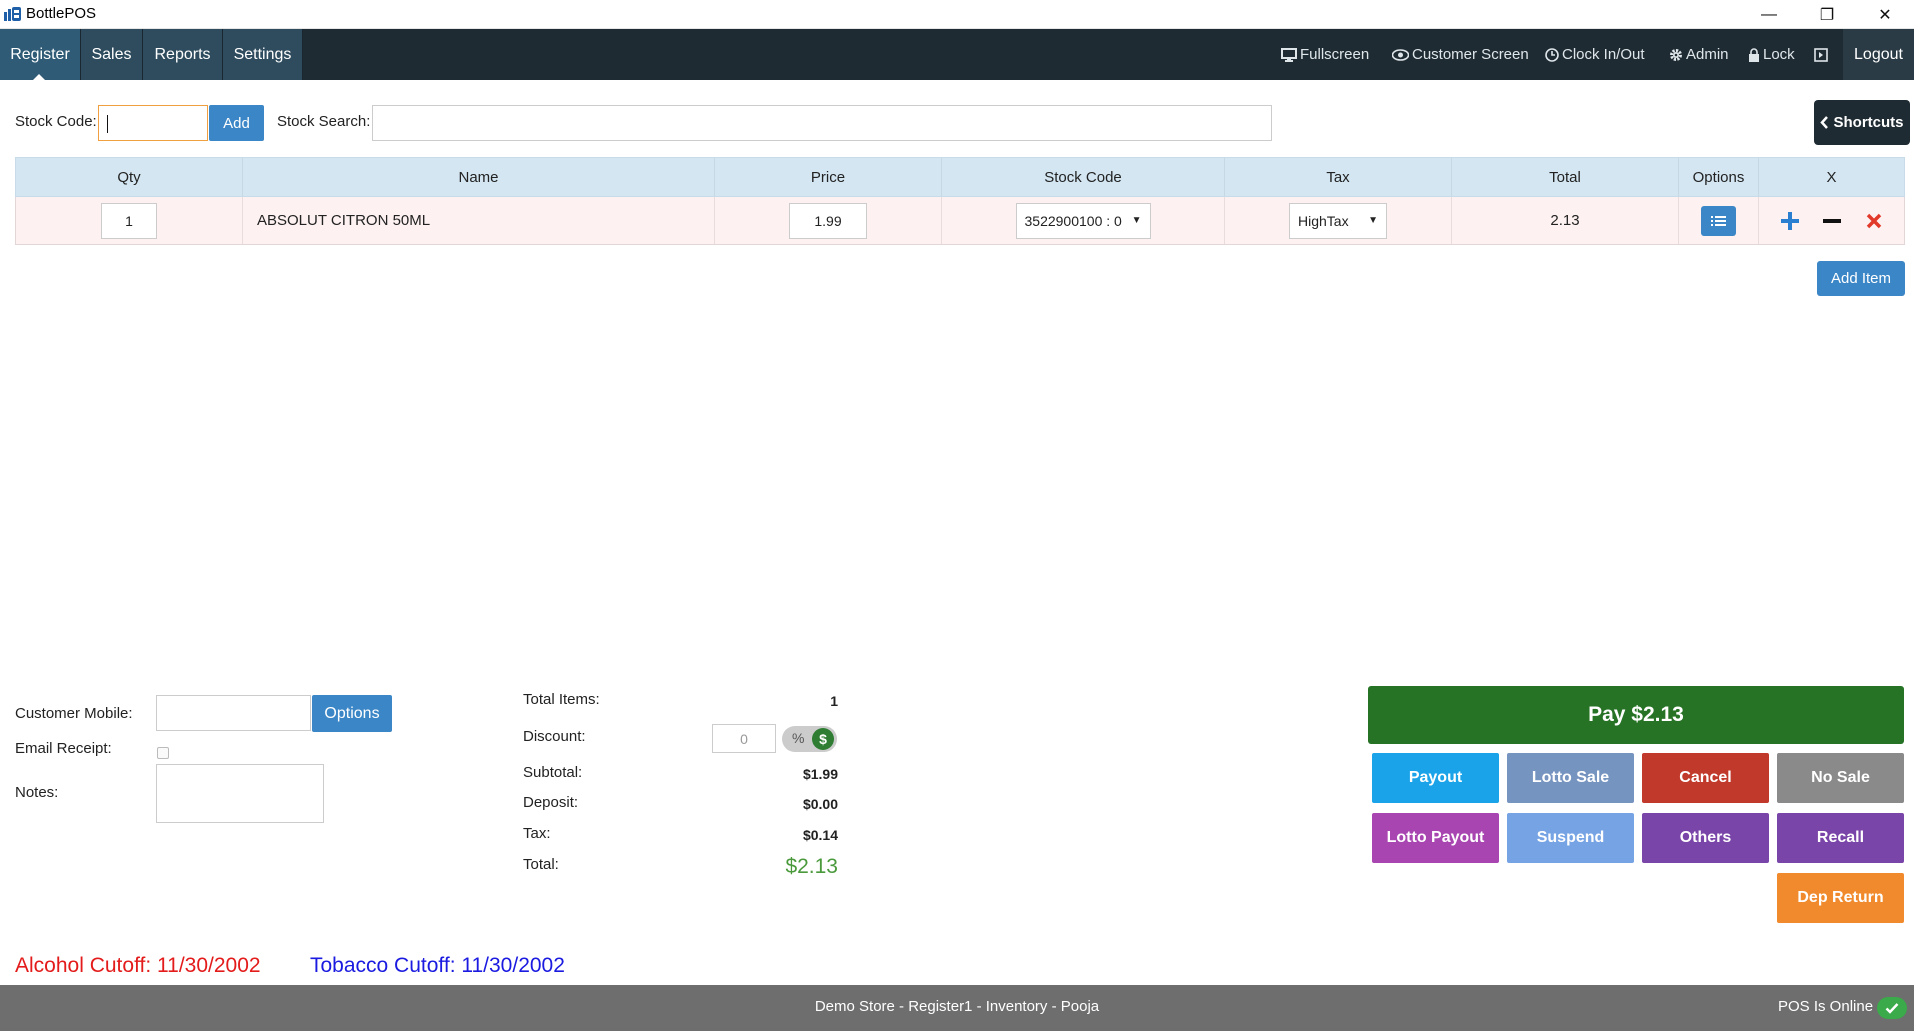 Image resolution: width=1914 pixels, height=1031 pixels. Describe the element at coordinates (1892, 1008) in the screenshot. I see `online-check-icon` at that location.